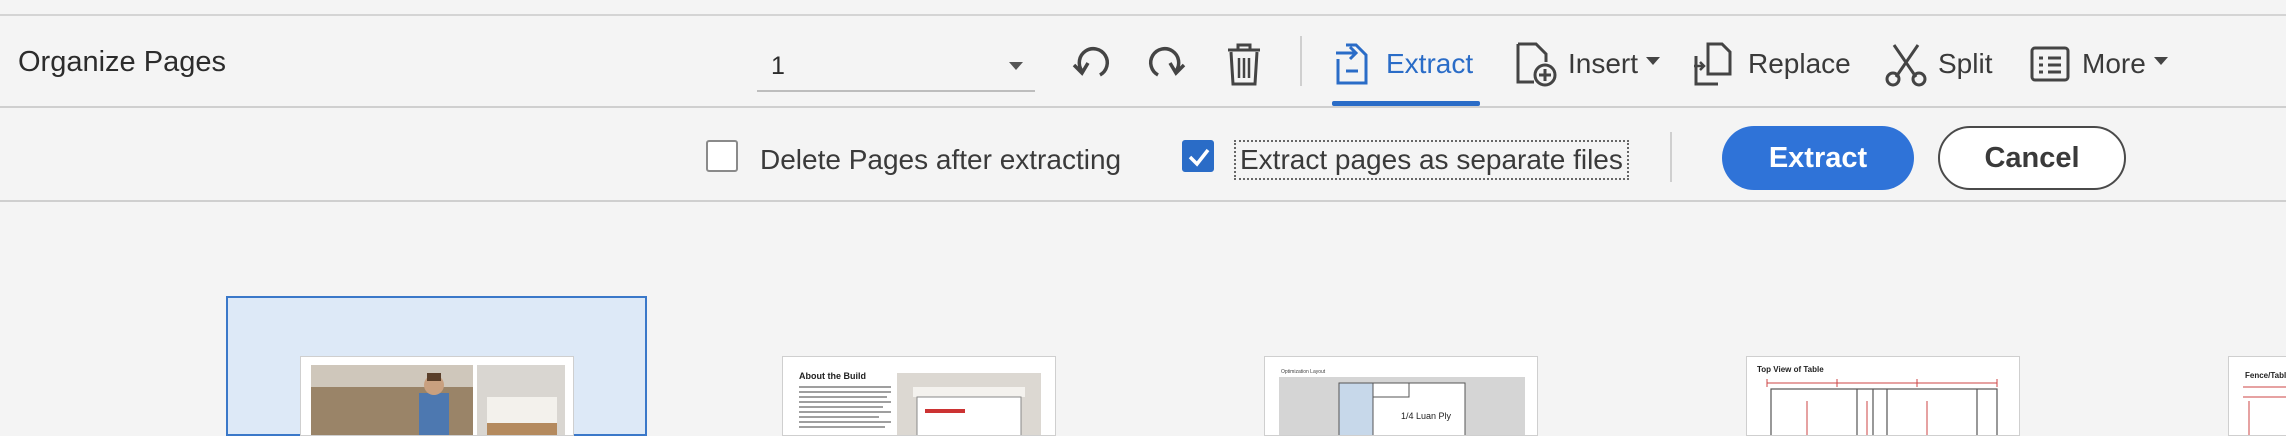 Image resolution: width=2286 pixels, height=436 pixels. What do you see at coordinates (1198, 156) in the screenshot?
I see `separate-files-checkbox` at bounding box center [1198, 156].